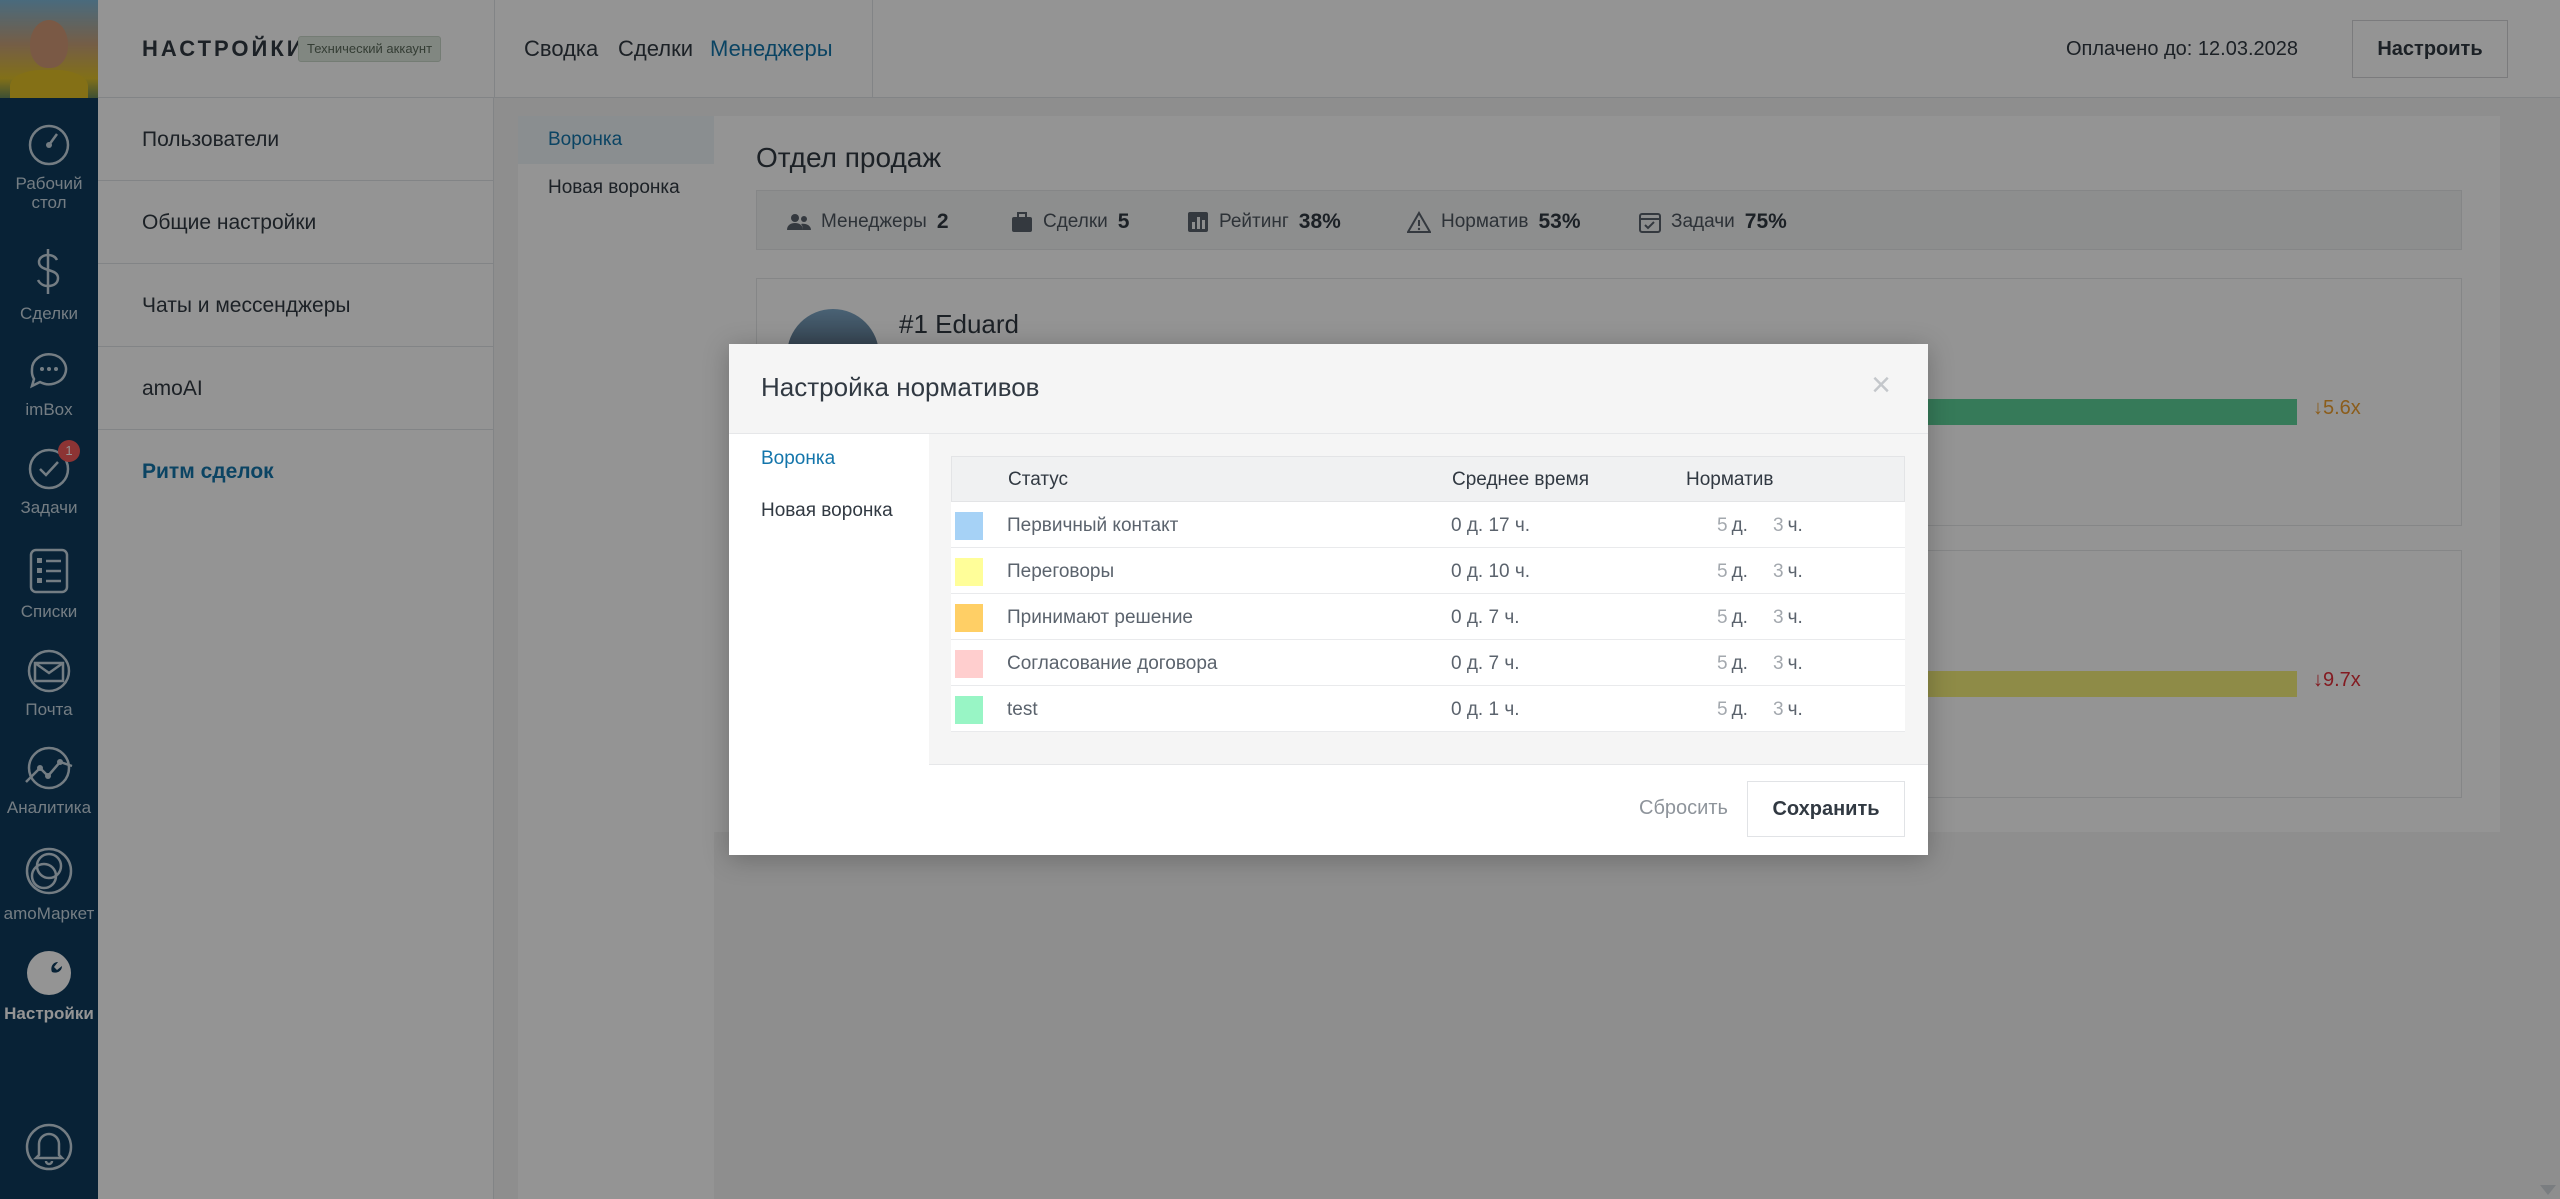  I want to click on modal-title: Настройка нормативов, so click(900, 387).